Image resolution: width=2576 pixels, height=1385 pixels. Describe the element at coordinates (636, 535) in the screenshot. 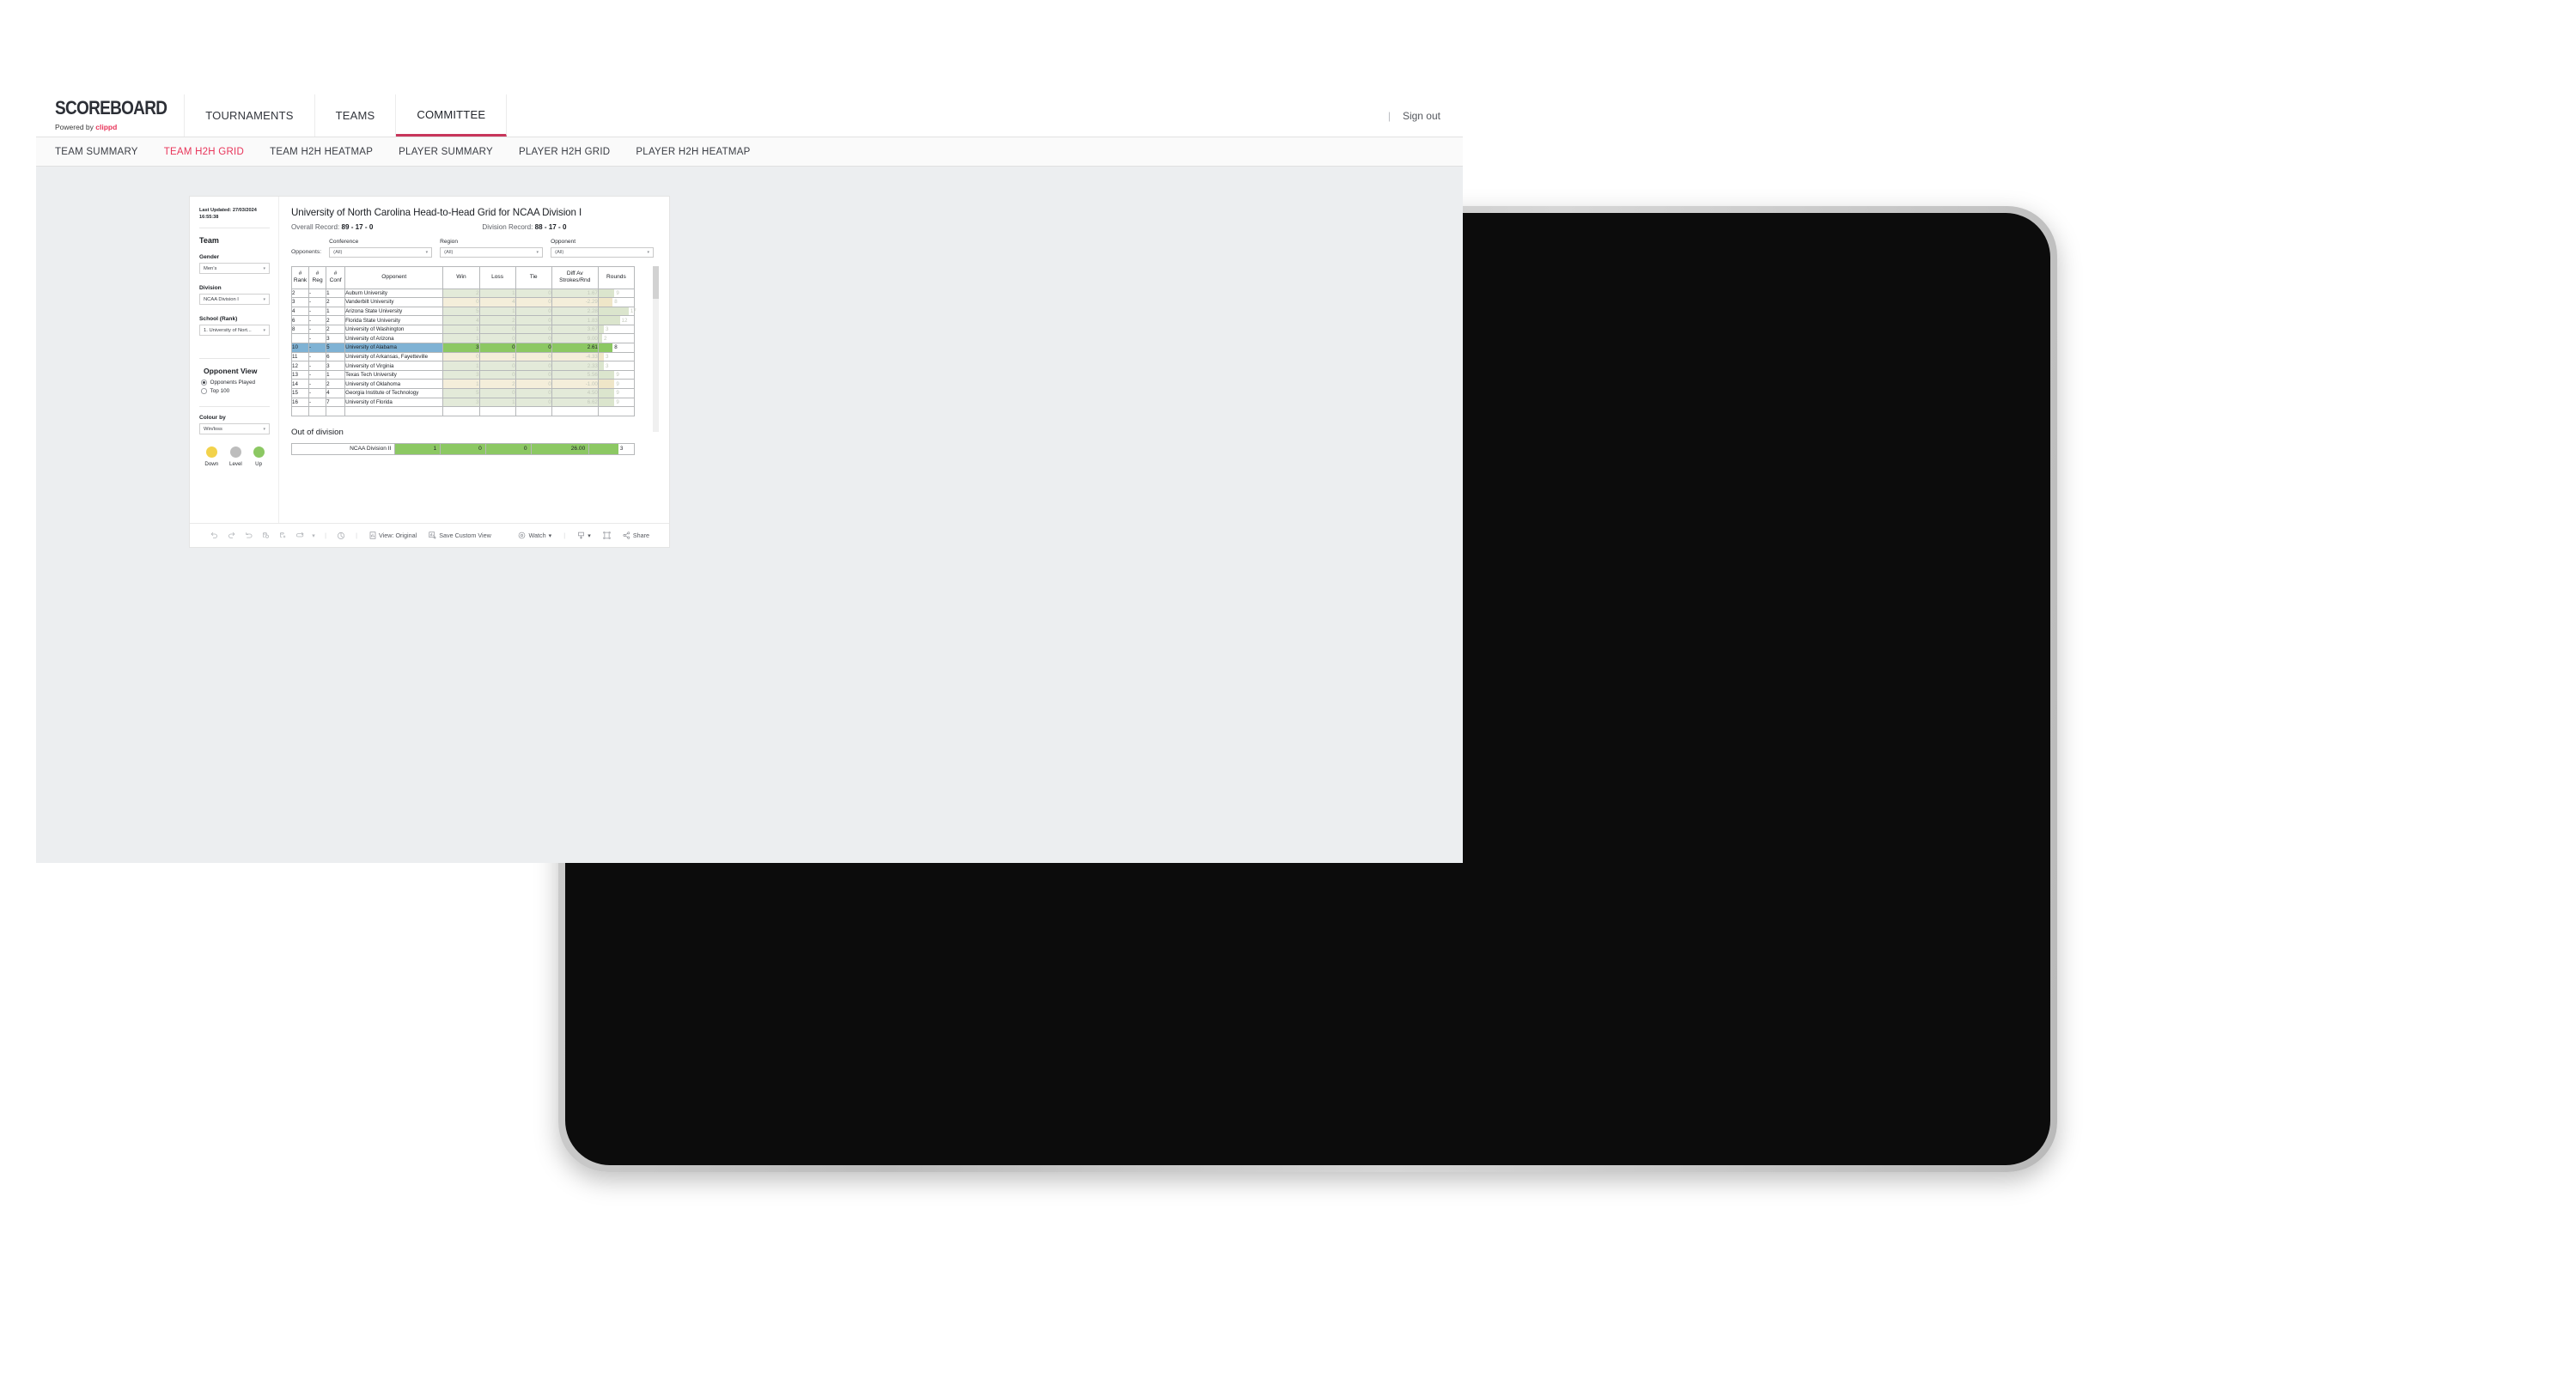

I see `share-button: Share` at that location.